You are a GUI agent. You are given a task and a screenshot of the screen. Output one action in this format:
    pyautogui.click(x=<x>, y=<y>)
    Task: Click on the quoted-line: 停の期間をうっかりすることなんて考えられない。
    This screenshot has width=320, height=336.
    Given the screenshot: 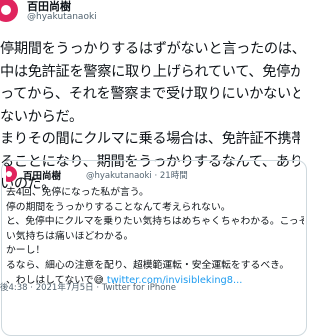 What is the action you would take?
    pyautogui.click(x=118, y=207)
    